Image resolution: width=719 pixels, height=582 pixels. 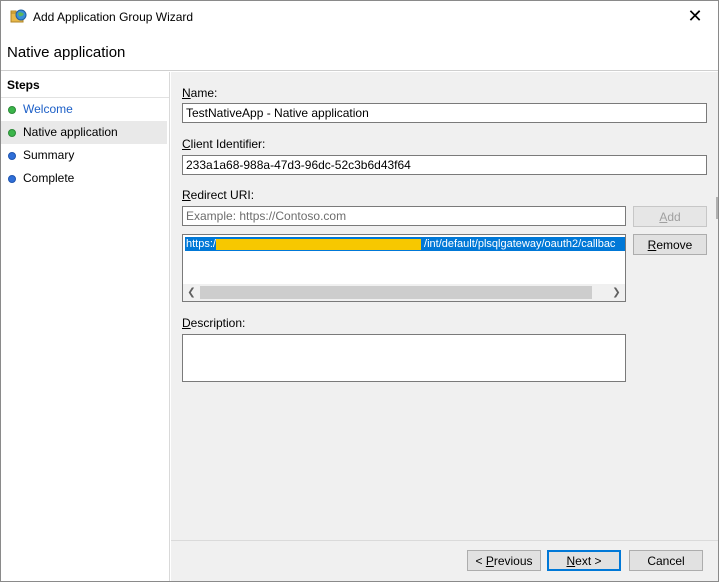 I want to click on next-button: Next >, so click(x=584, y=560).